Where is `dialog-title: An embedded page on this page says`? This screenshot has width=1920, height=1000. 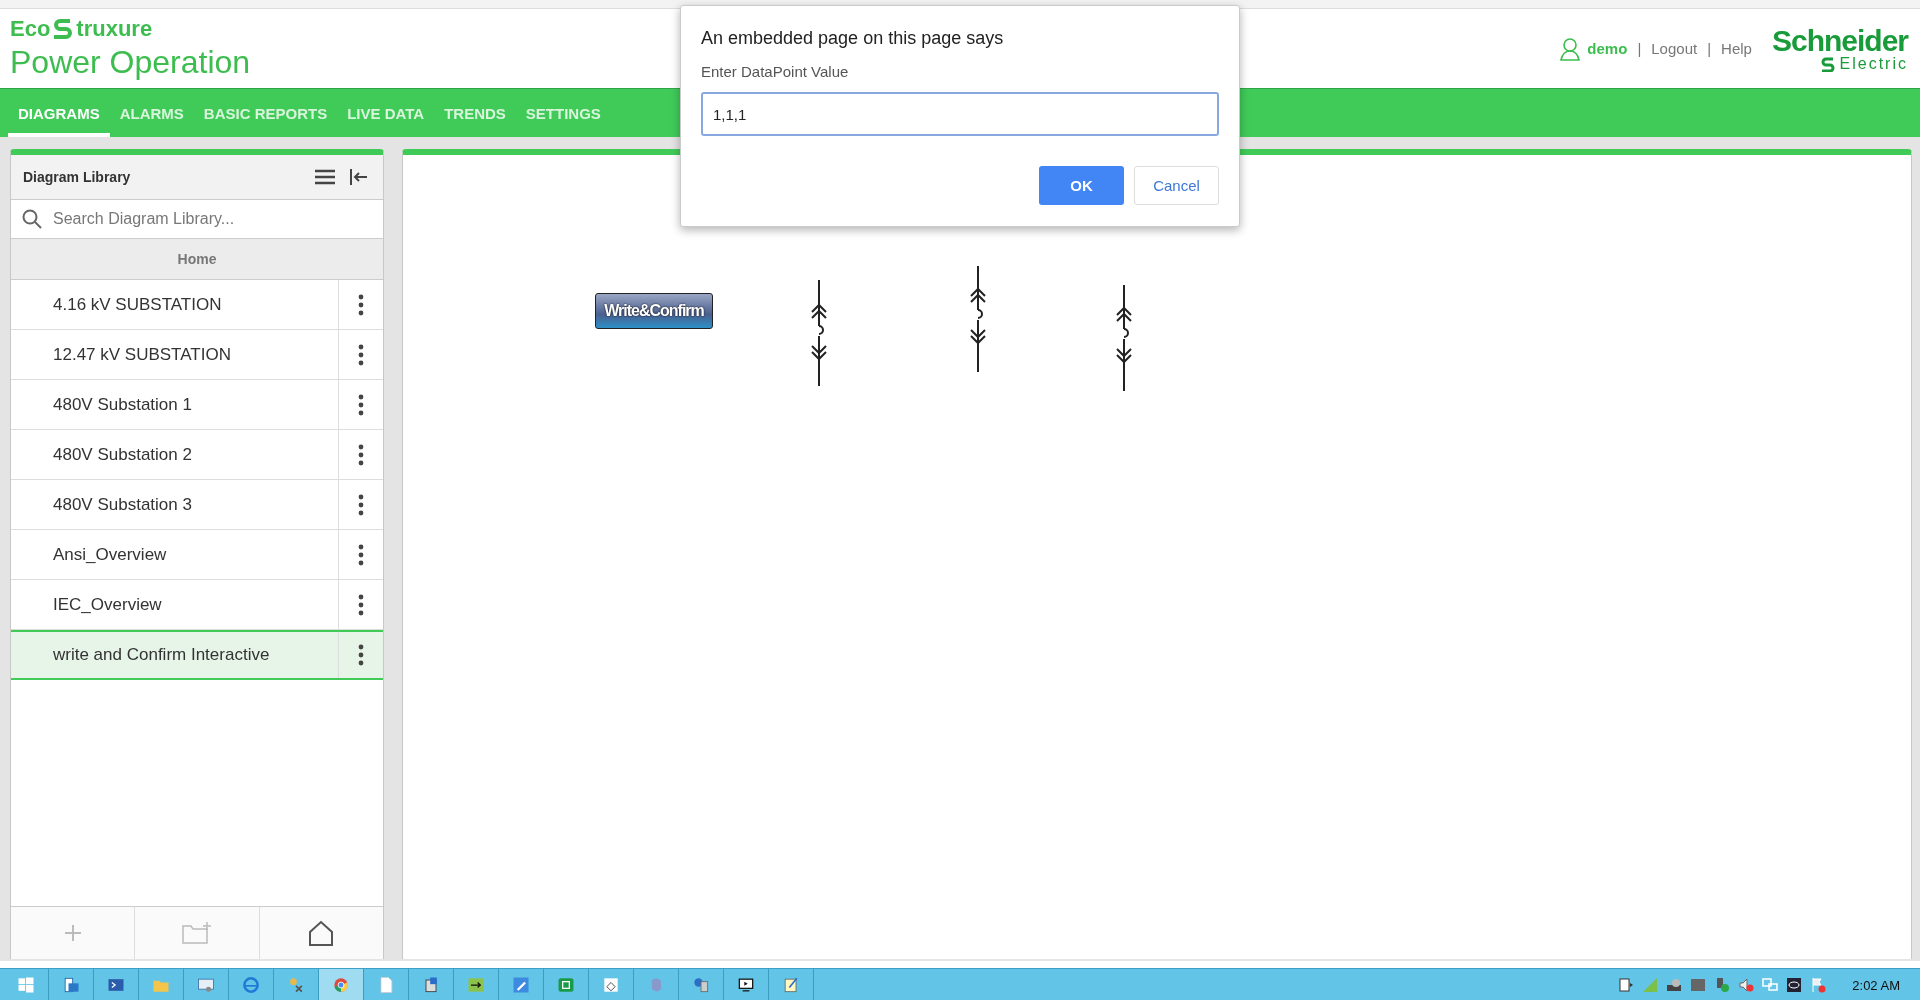
dialog-title: An embedded page on this page says is located at coordinates (853, 38).